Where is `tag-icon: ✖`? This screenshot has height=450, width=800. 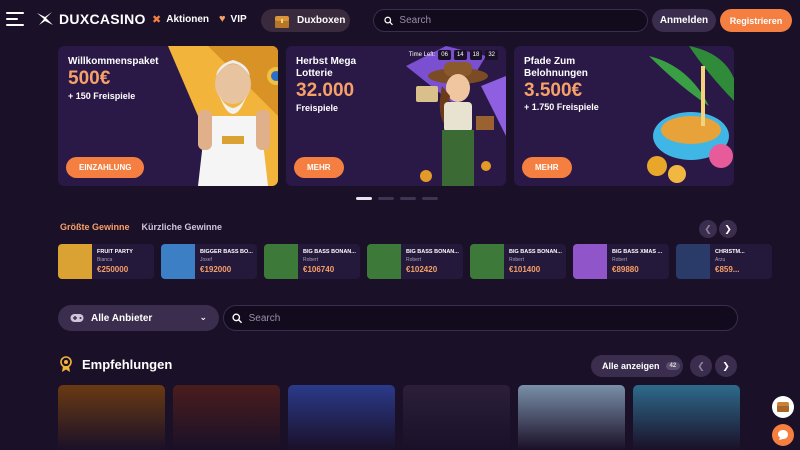
tag-icon: ✖ is located at coordinates (157, 20).